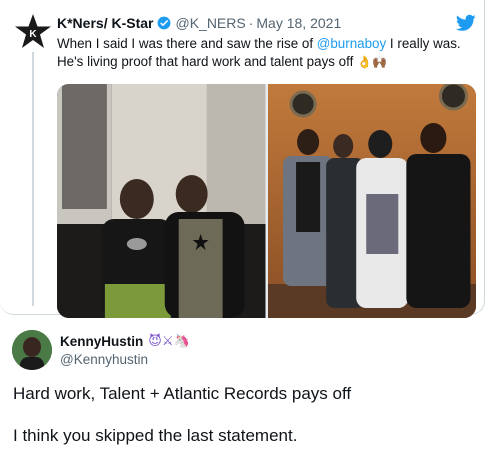 The height and width of the screenshot is (458, 490). I want to click on author-handle: @K_NERS, so click(210, 23).